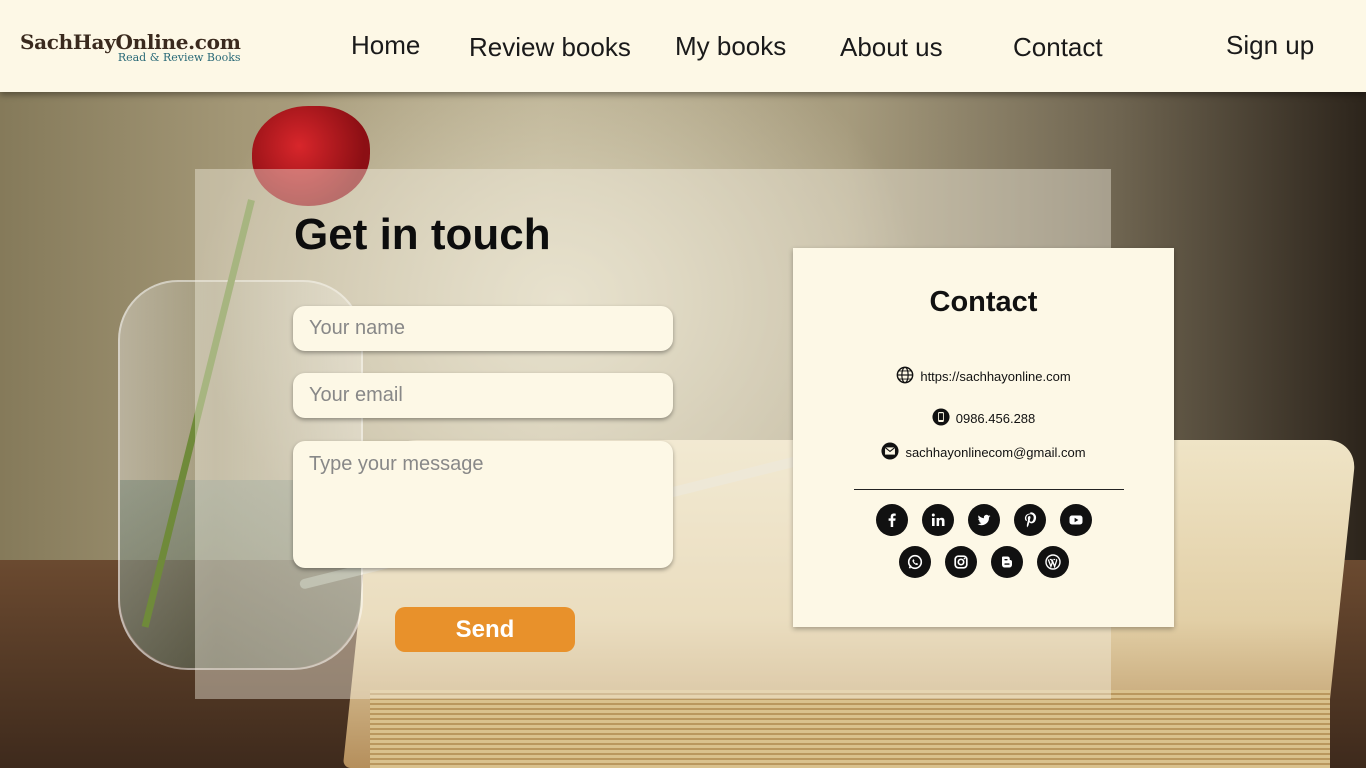  Describe the element at coordinates (989, 489) in the screenshot. I see `contact-divider` at that location.